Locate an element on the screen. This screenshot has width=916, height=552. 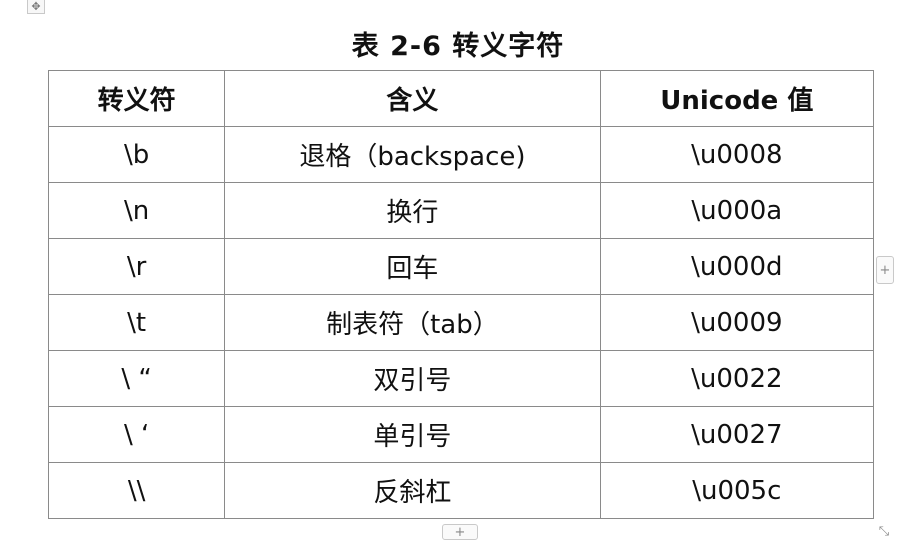
cell-escape: \r is located at coordinates (136, 266).